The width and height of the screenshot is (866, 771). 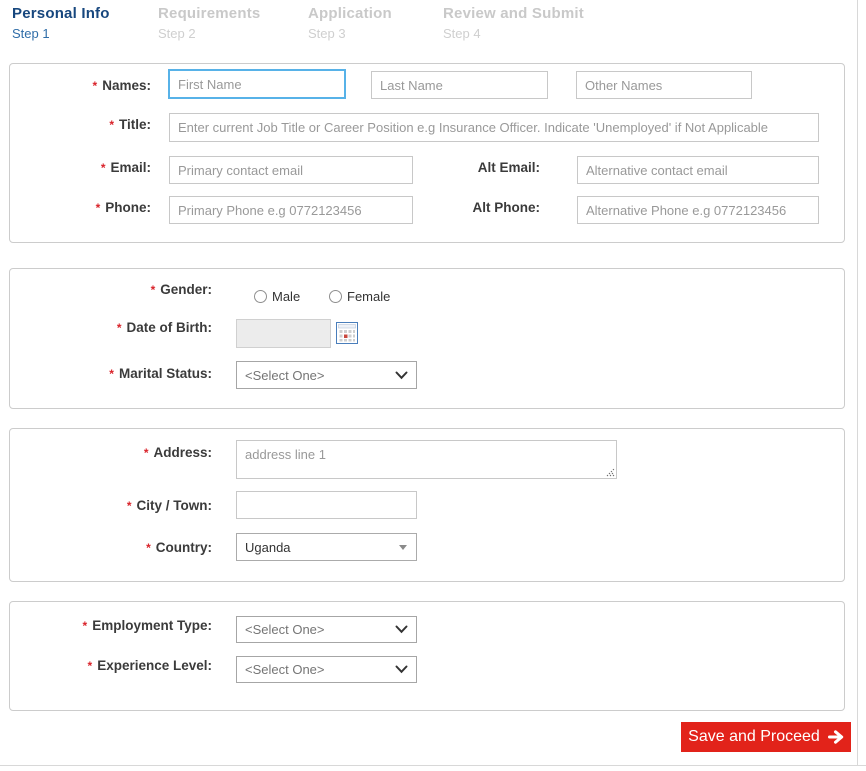 What do you see at coordinates (177, 452) in the screenshot?
I see `address-label: * Address:` at bounding box center [177, 452].